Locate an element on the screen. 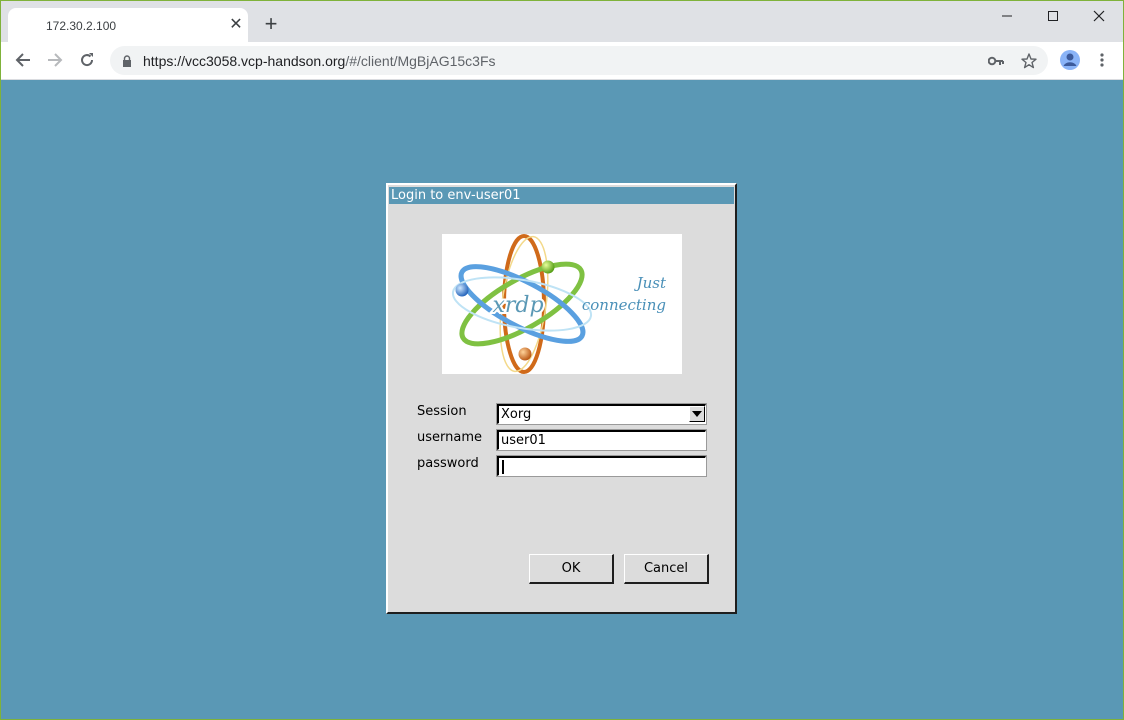  logo-tagline-1: Just is located at coordinates (650, 283).